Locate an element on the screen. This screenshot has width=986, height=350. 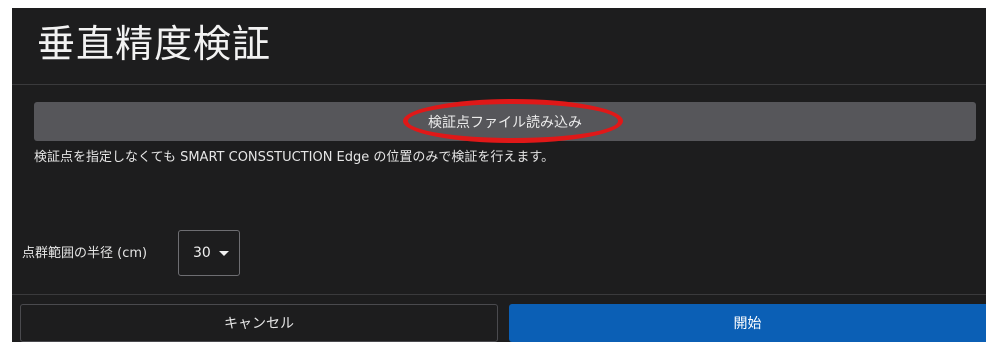
start-button: 開始 is located at coordinates (747, 323).